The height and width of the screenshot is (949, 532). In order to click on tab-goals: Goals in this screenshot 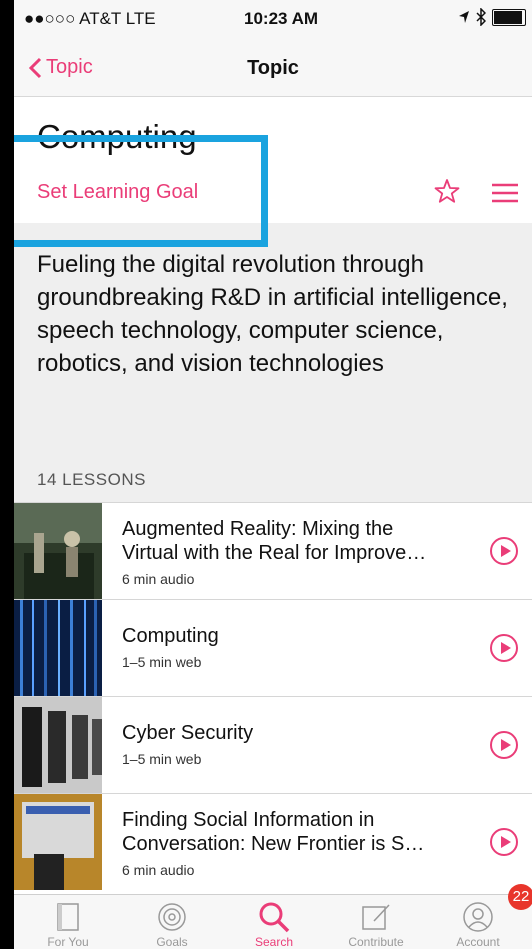, I will do `click(172, 922)`.